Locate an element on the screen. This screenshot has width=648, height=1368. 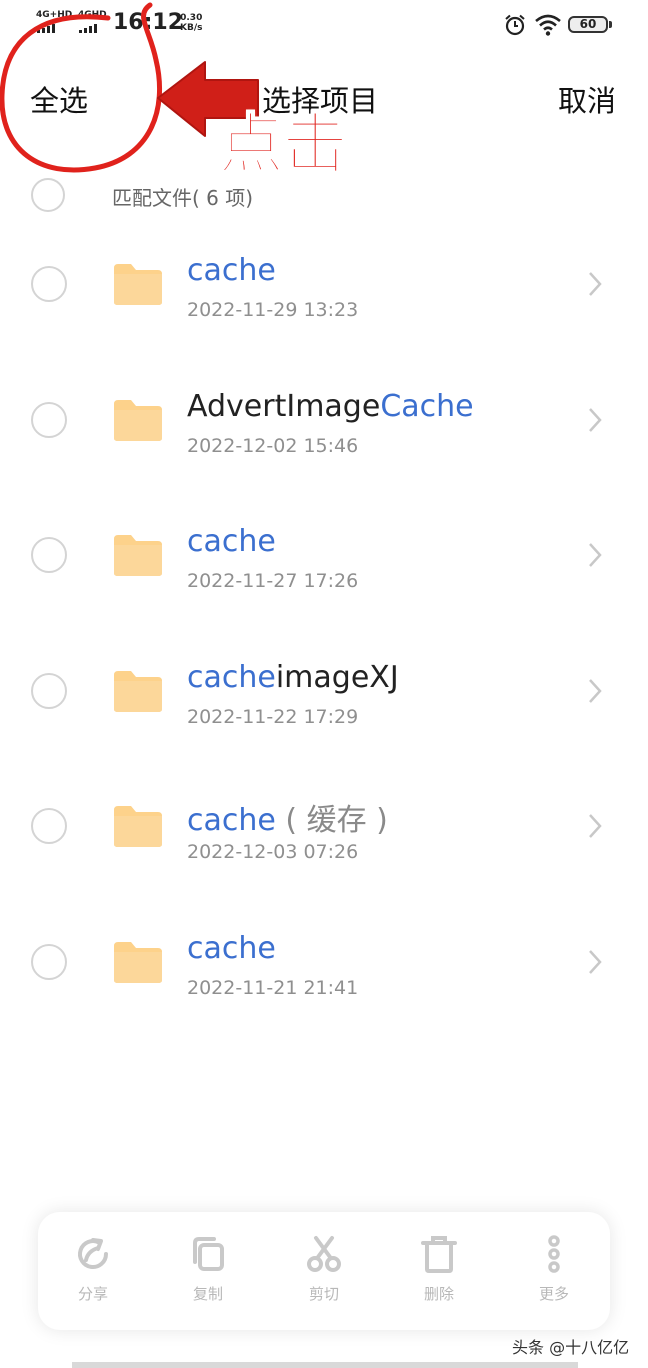
list-item: cache 2022-11-21 21:41 is located at coordinates (324, 961).